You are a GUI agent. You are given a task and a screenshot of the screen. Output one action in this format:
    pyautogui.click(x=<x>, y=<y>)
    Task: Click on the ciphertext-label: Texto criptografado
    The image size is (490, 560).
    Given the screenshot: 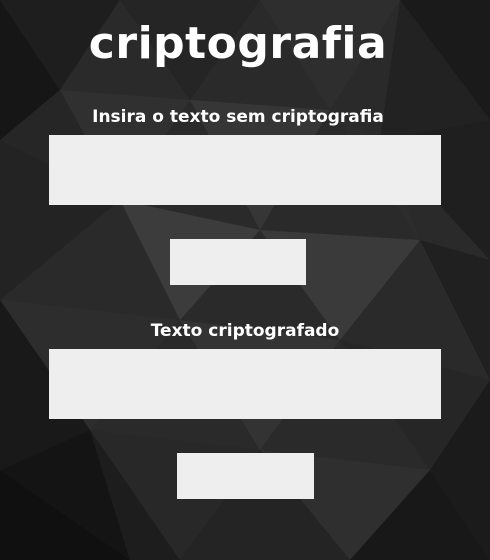 What is the action you would take?
    pyautogui.click(x=245, y=331)
    